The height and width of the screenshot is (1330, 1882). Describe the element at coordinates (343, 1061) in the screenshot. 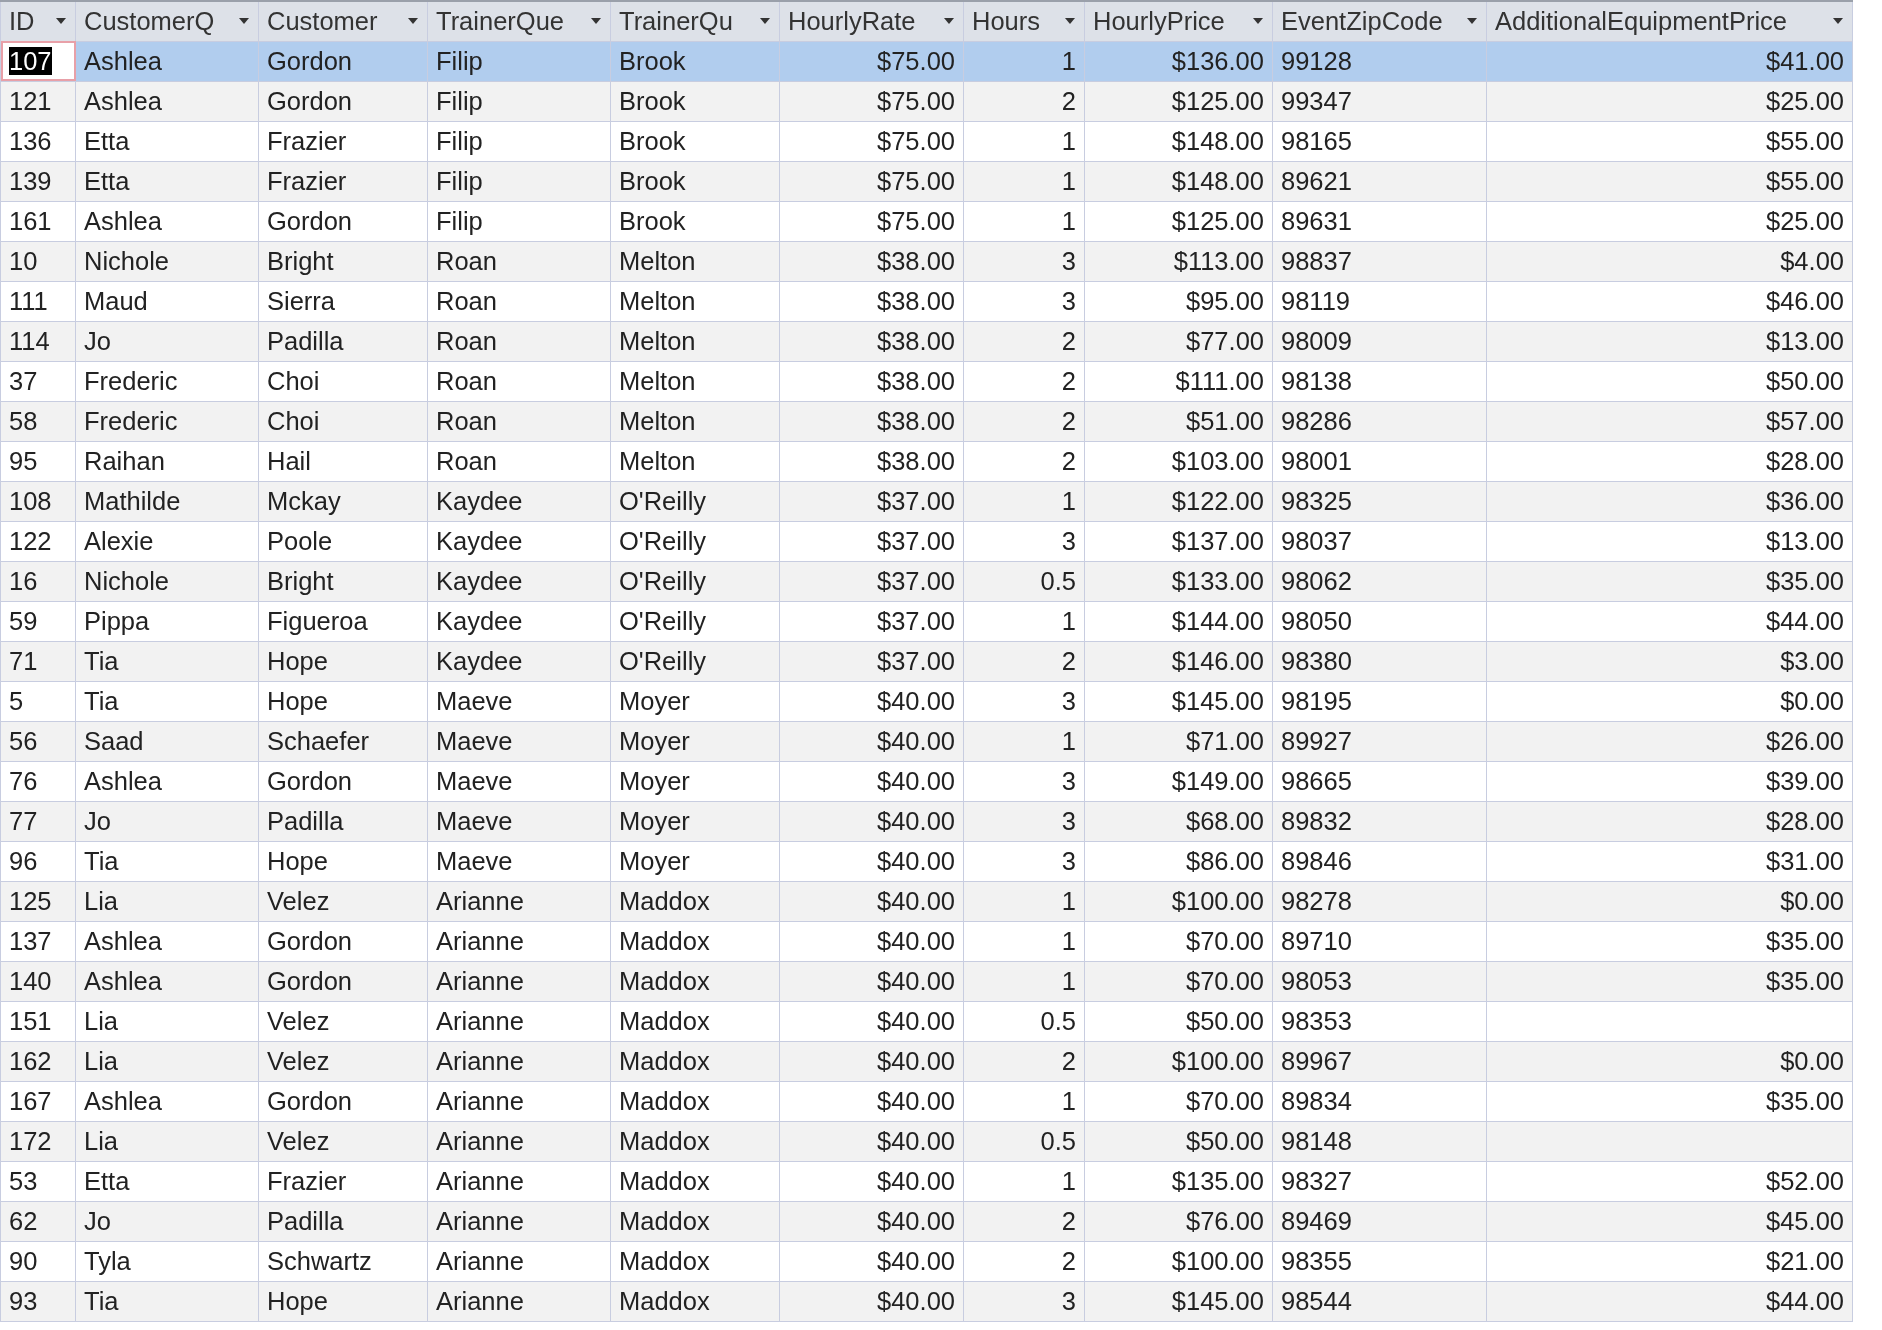

I see `table-cell: Velez` at that location.